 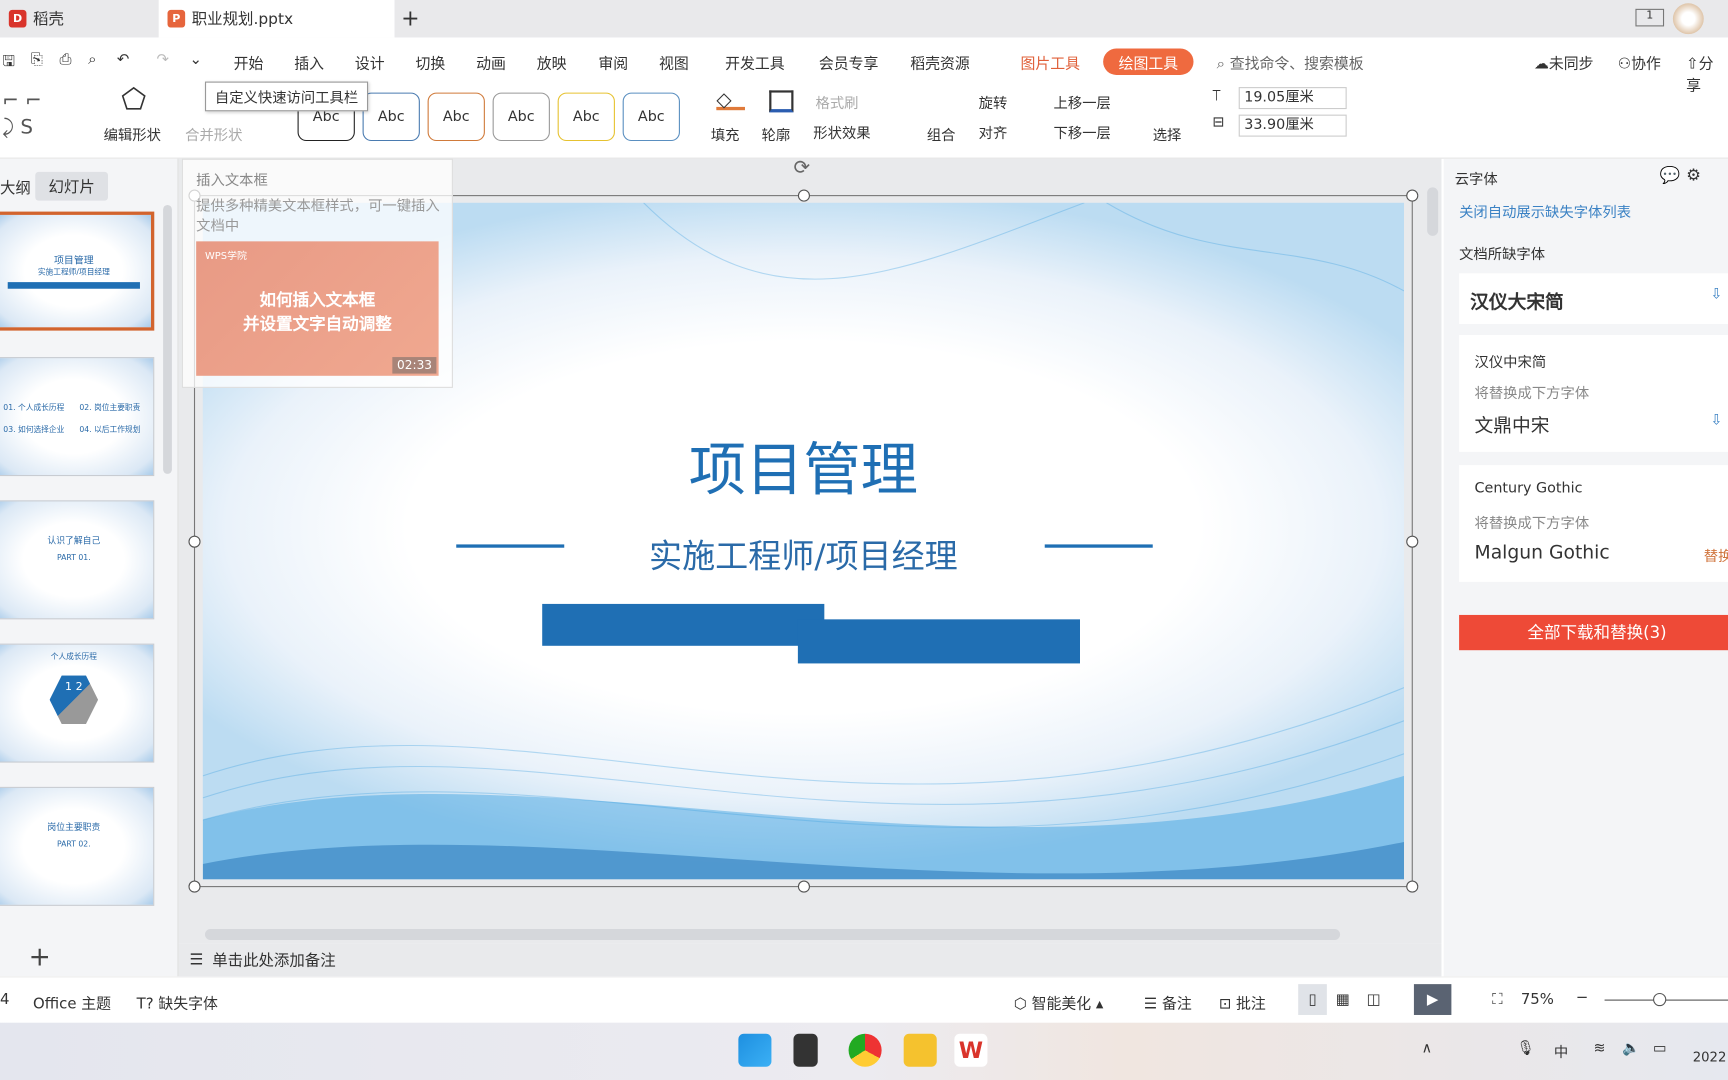 What do you see at coordinates (920, 1050) in the screenshot?
I see `file-explorer-icon` at bounding box center [920, 1050].